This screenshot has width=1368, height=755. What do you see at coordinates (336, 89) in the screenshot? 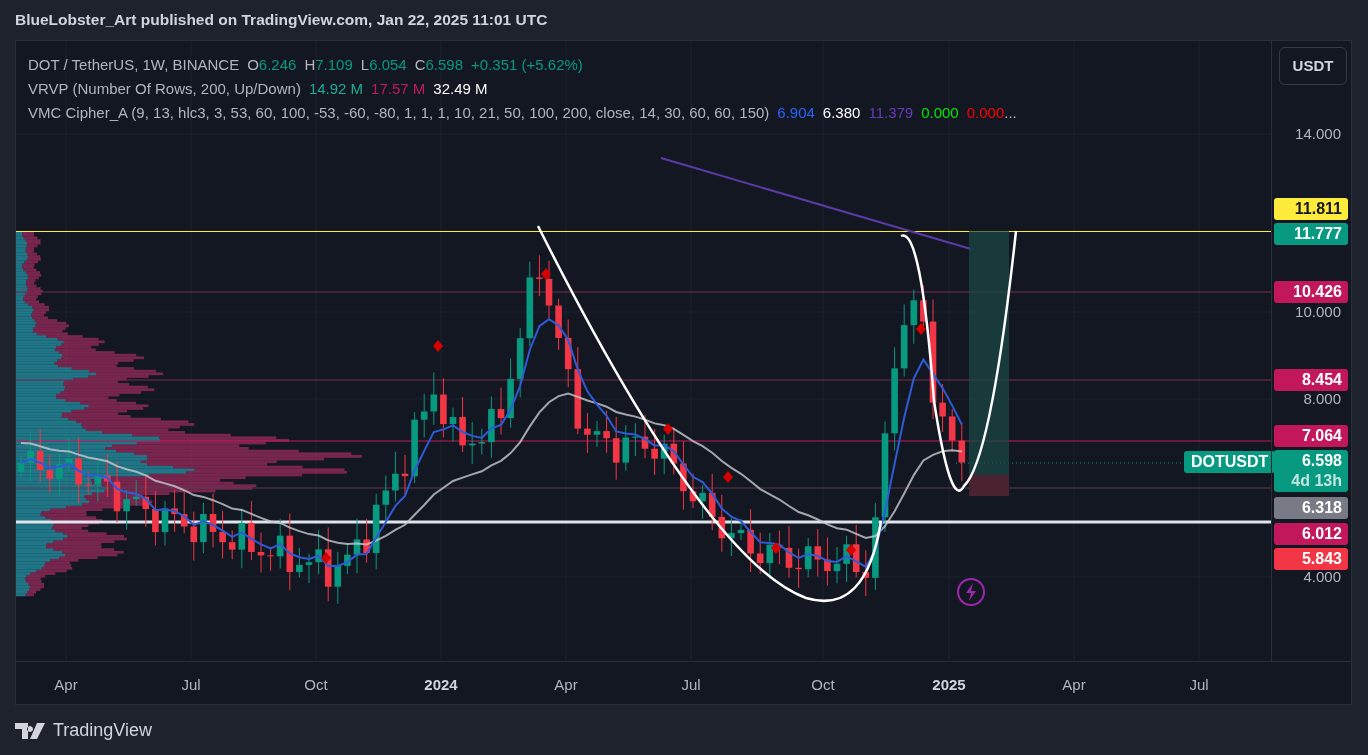
I see `indicator-value: 14.92 M` at bounding box center [336, 89].